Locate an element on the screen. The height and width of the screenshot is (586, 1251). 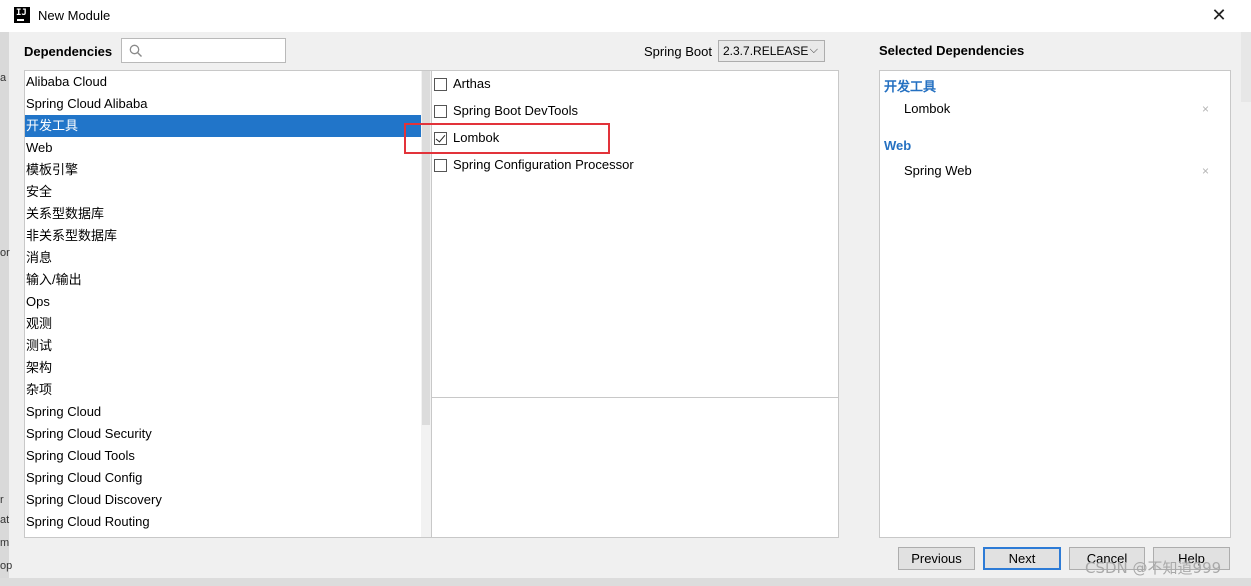
dependency-name: Spring Boot DevTools is located at coordinates (516, 110).